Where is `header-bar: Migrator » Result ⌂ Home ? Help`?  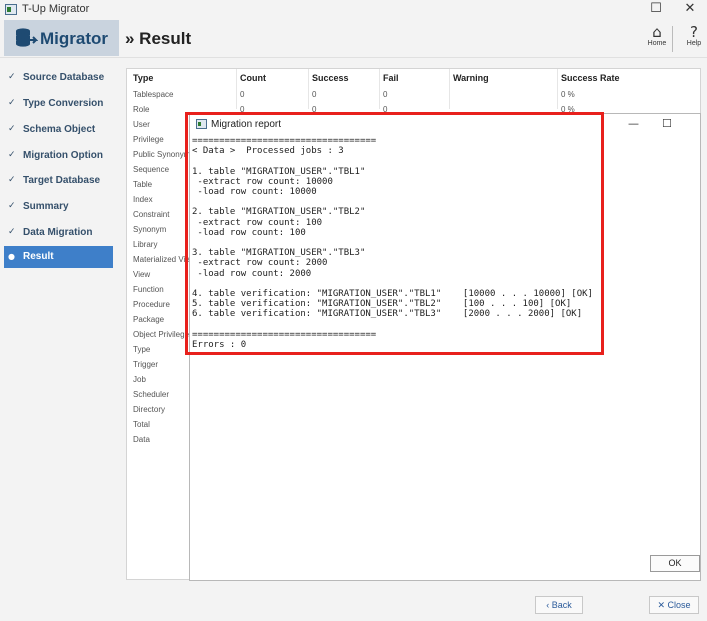
header-bar: Migrator » Result ⌂ Home ? Help is located at coordinates (353, 39).